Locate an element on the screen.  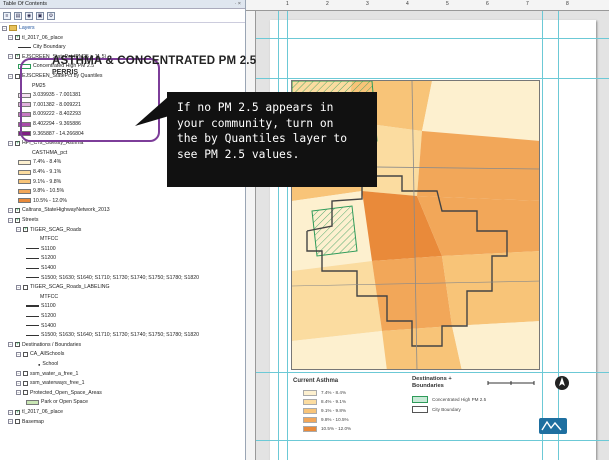
toc-item-label: TIGER_SCAG_Roads is located at coordinates (56, 229).